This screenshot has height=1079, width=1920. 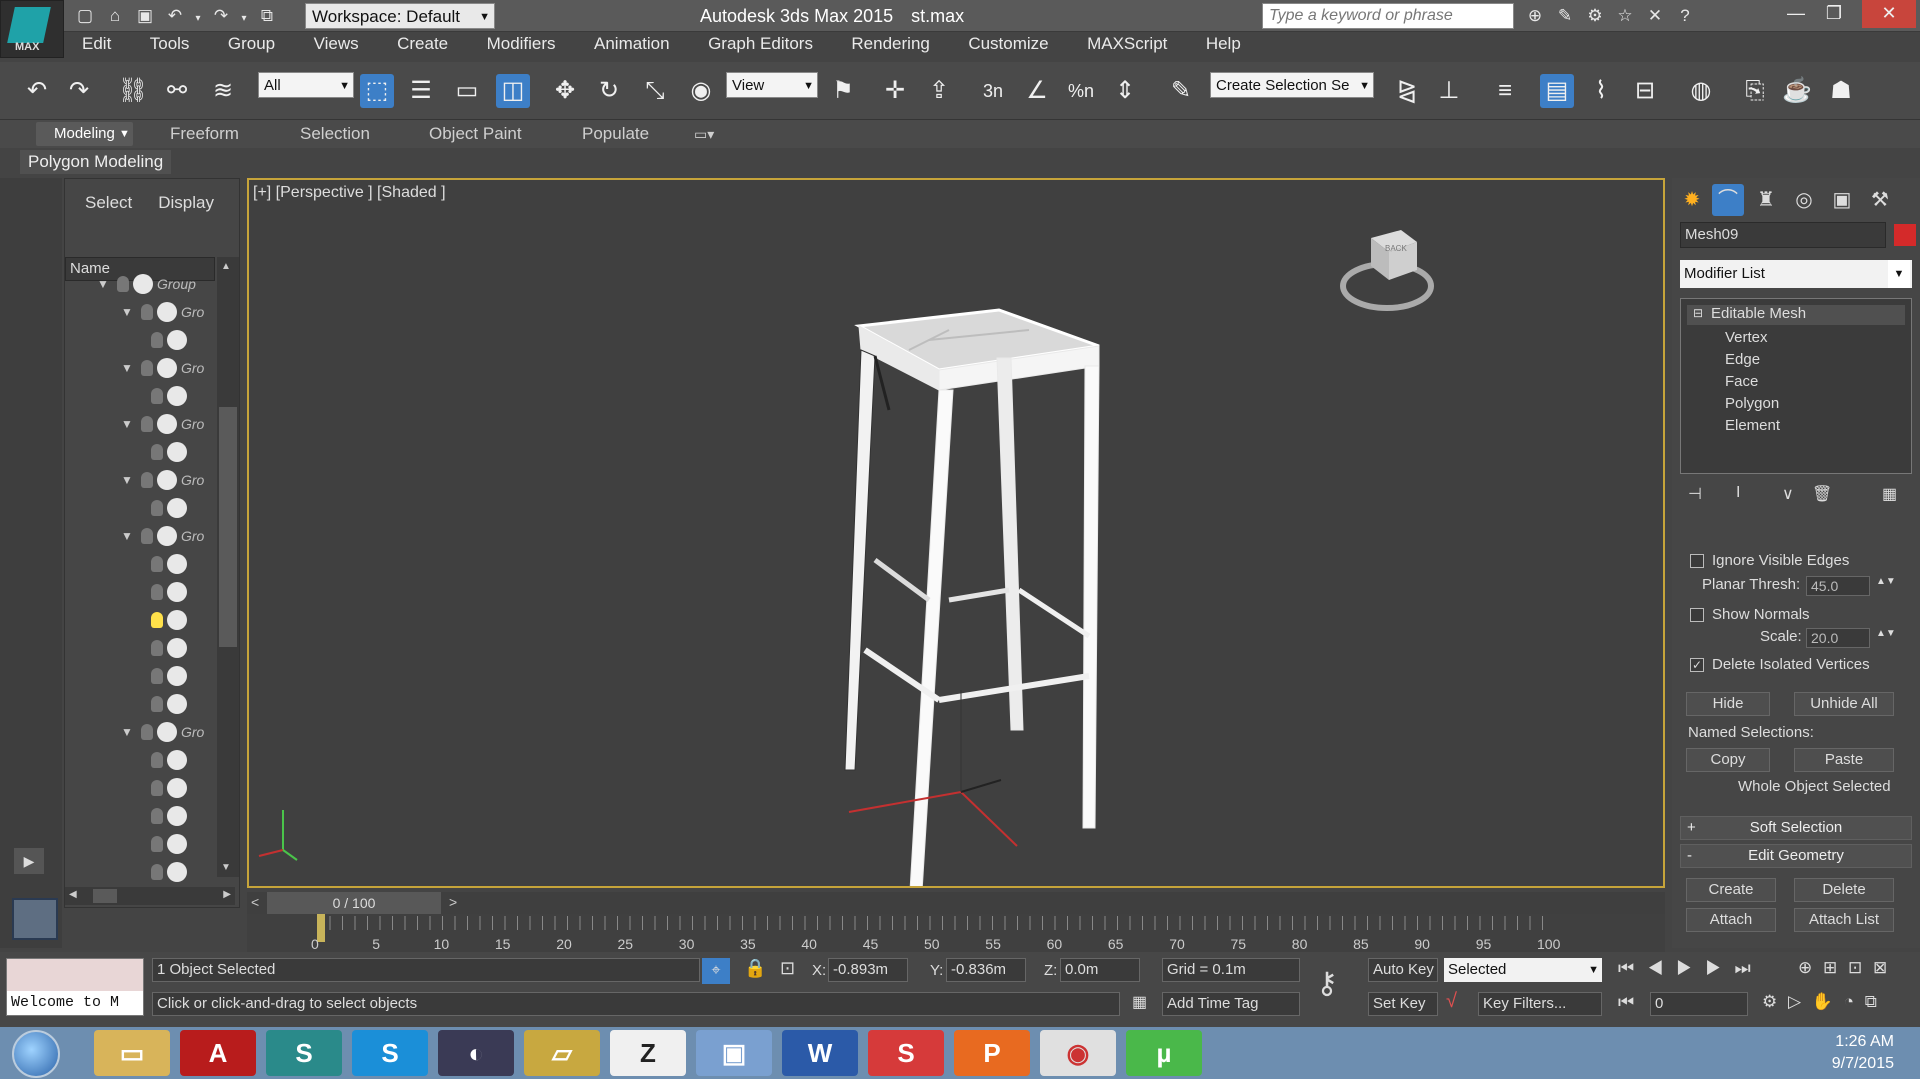 What do you see at coordinates (615, 134) in the screenshot?
I see `tab-populate: Populate` at bounding box center [615, 134].